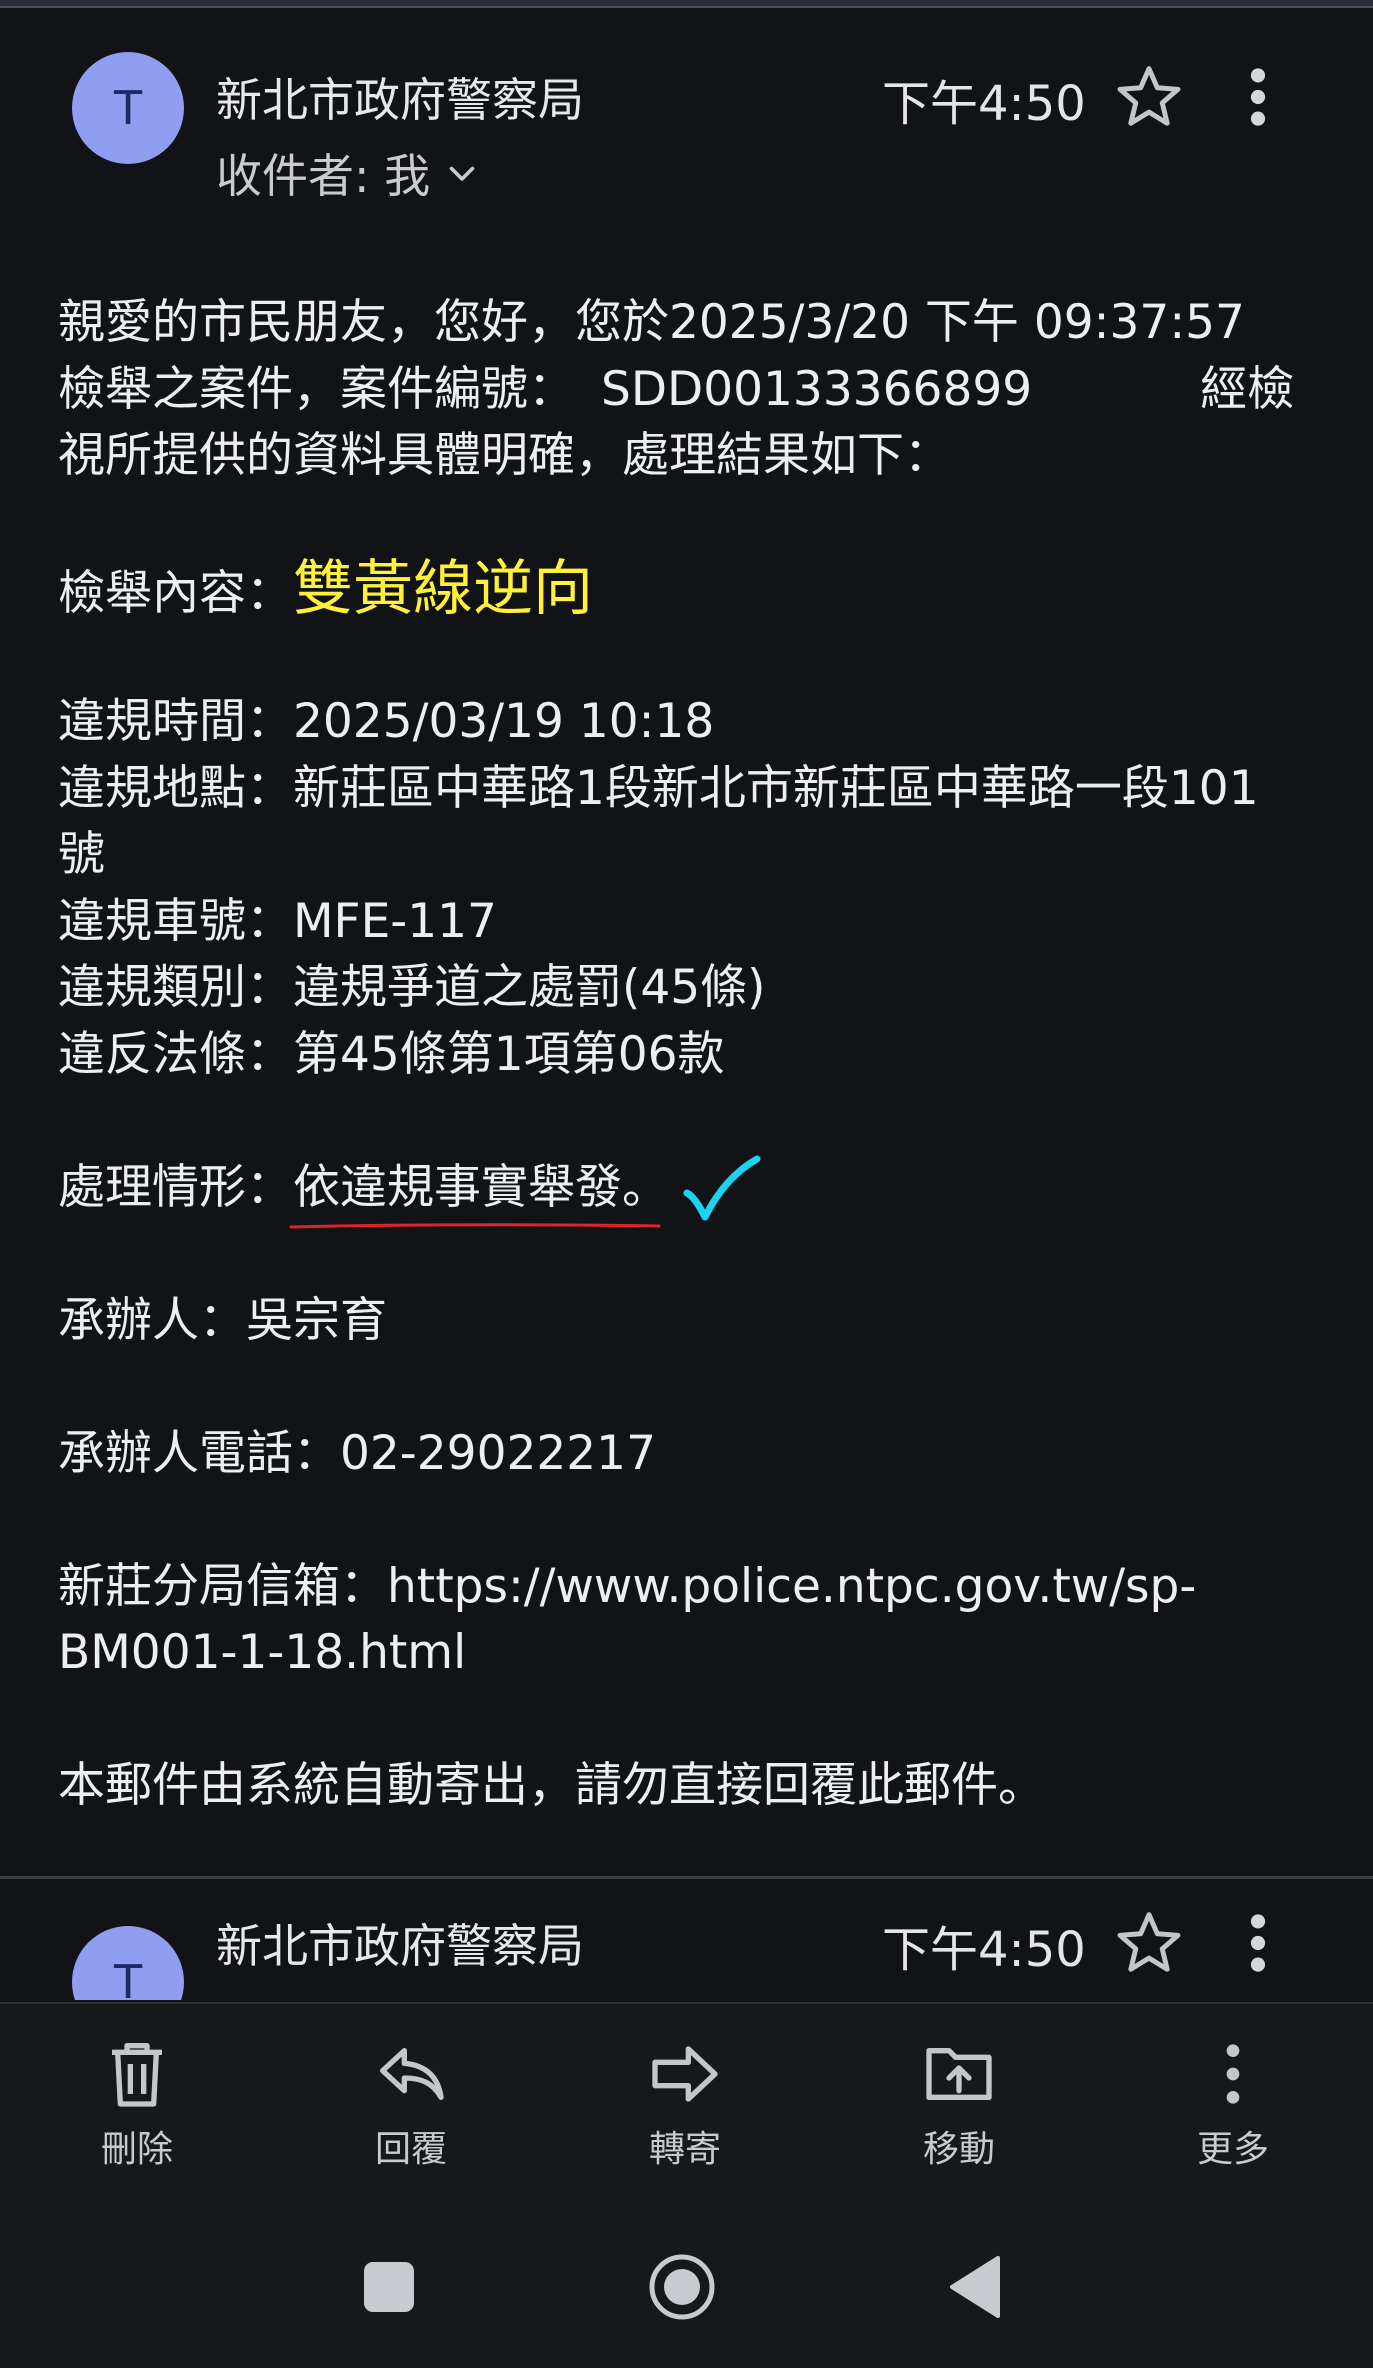 The height and width of the screenshot is (2368, 1373). I want to click on forward-arrow-icon, so click(685, 2074).